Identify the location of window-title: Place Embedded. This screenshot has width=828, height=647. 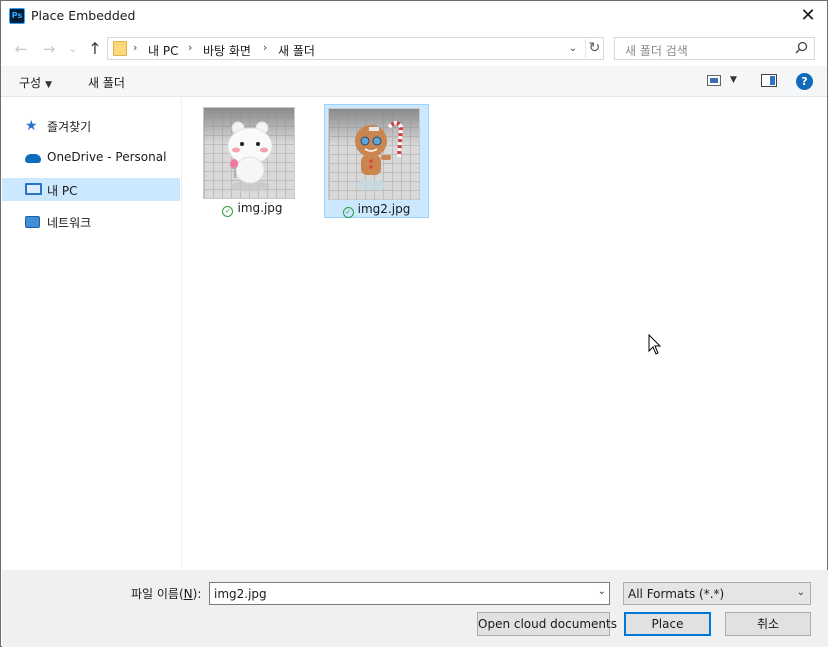
(83, 15).